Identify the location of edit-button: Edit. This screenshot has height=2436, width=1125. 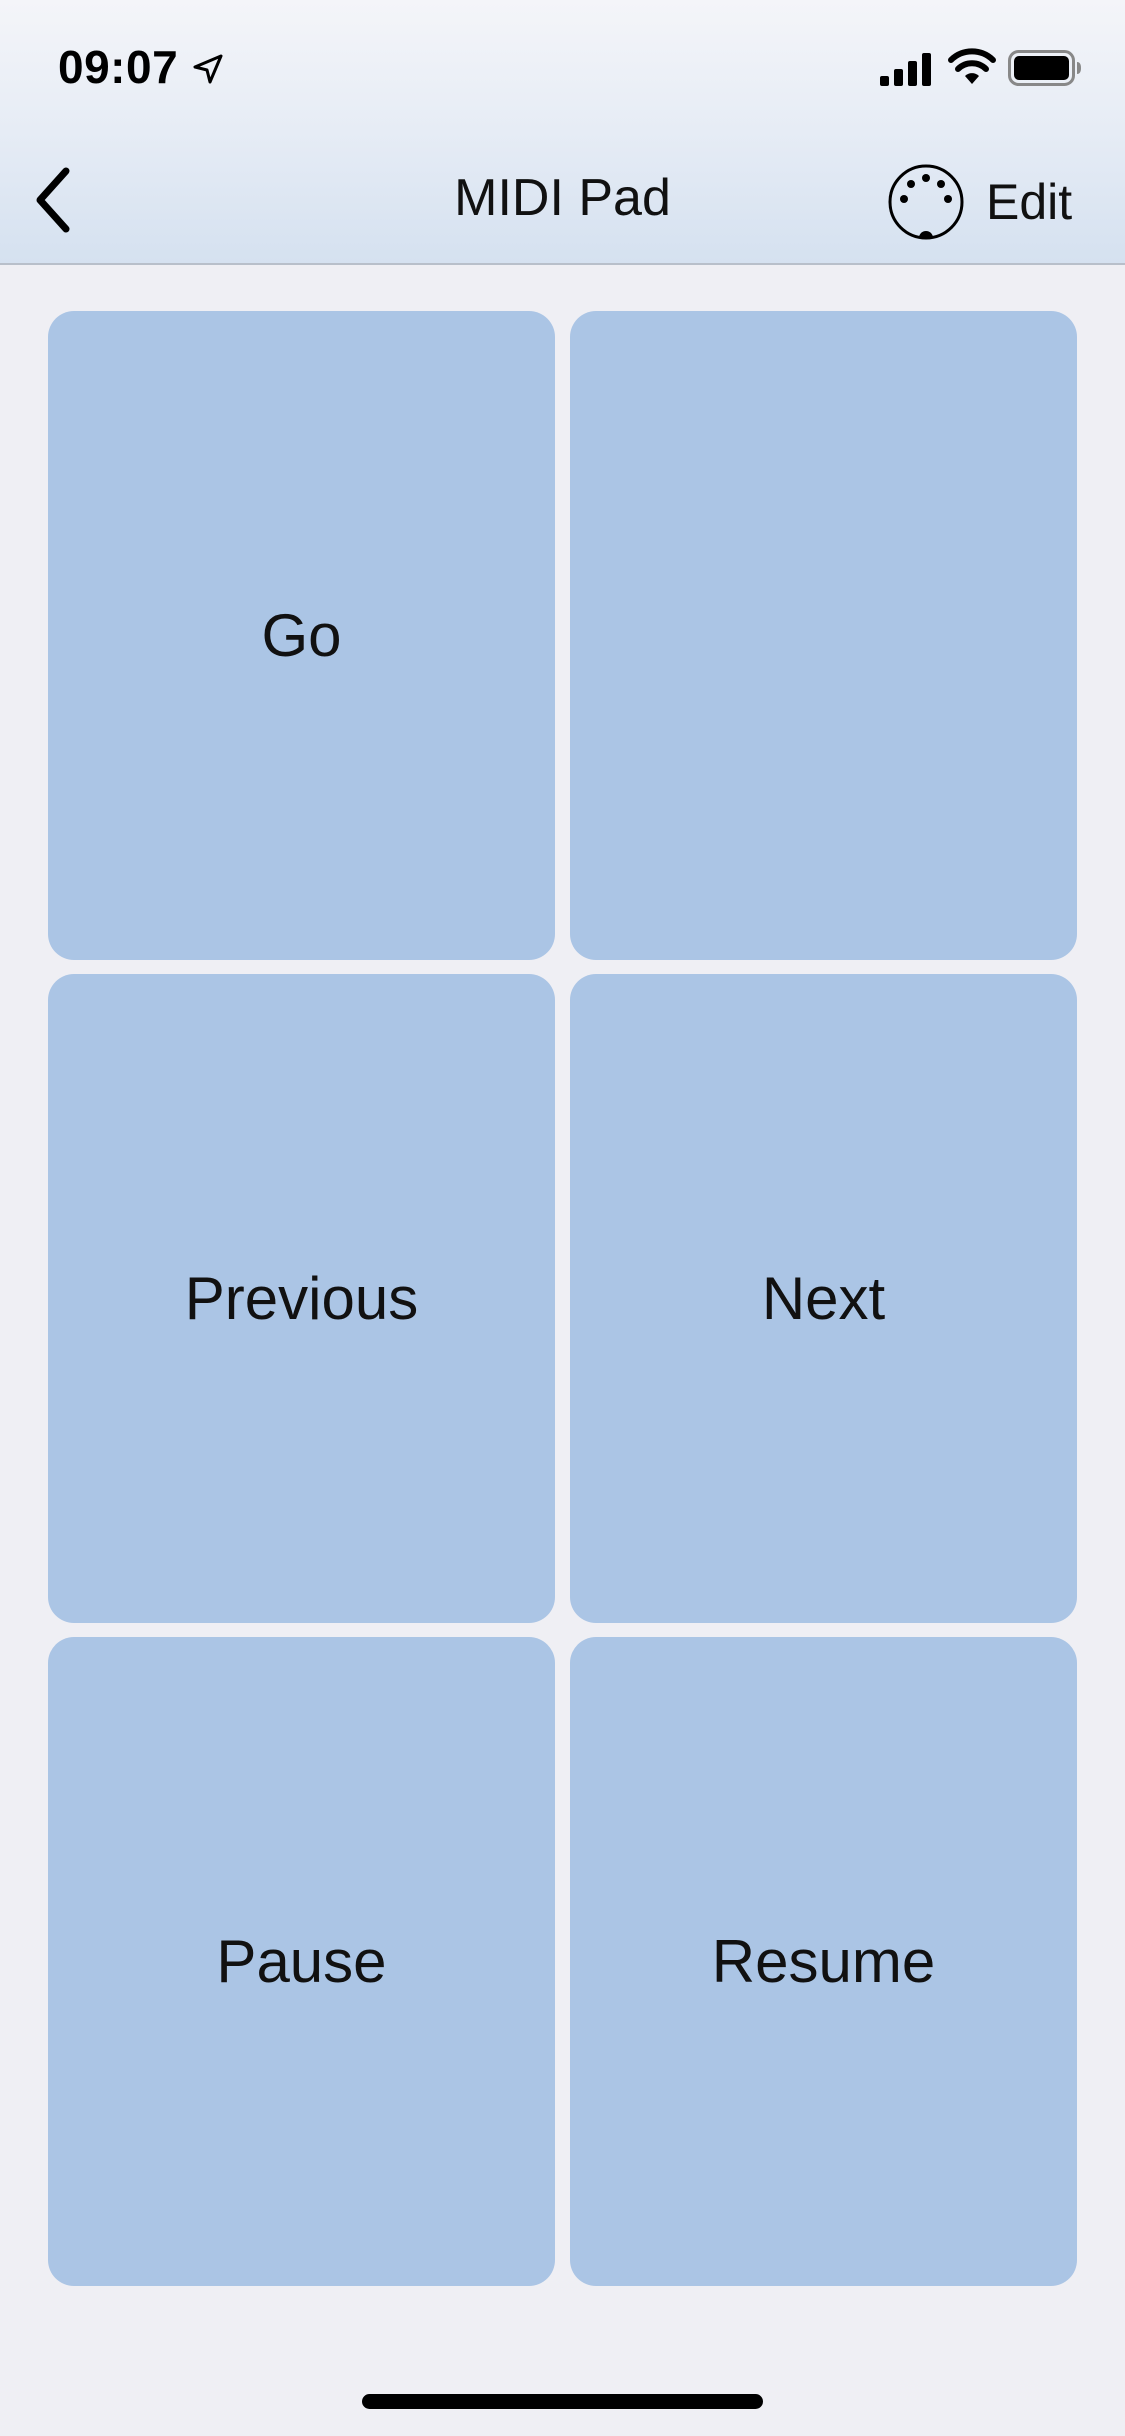
(1029, 202).